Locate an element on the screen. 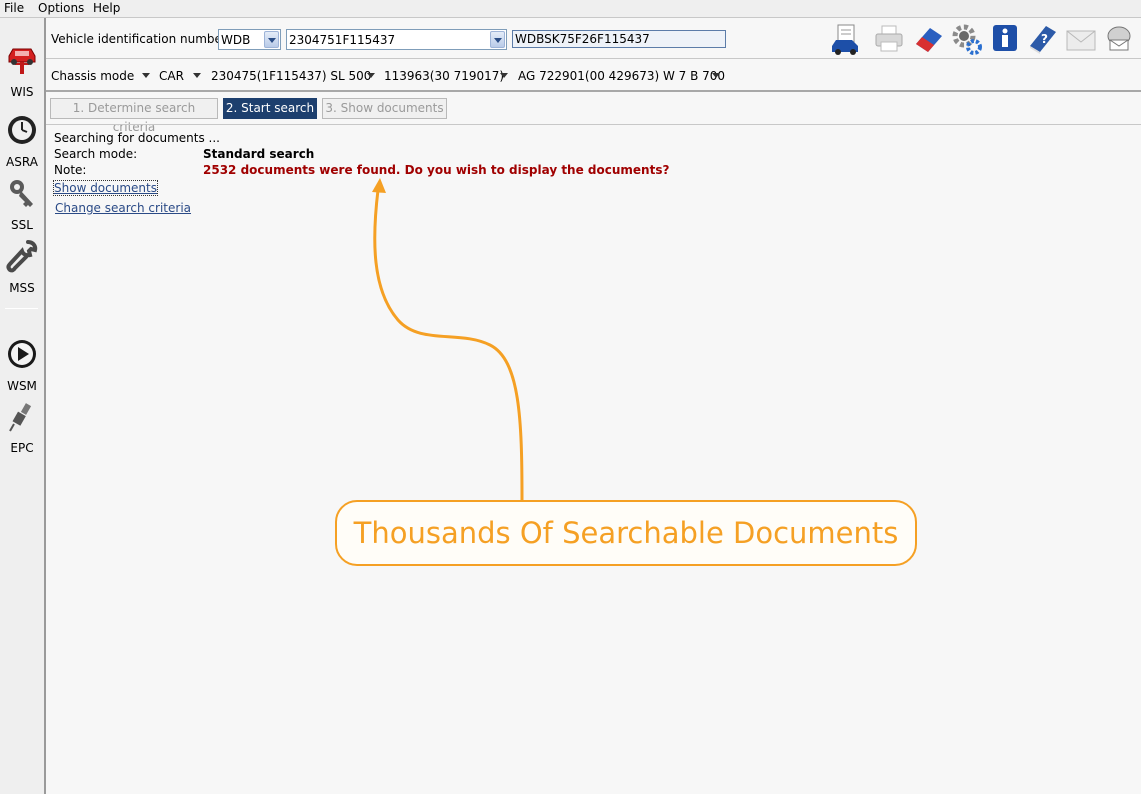 This screenshot has width=1141, height=794. callout-text: Thousands Of Searchable Documents is located at coordinates (626, 533).